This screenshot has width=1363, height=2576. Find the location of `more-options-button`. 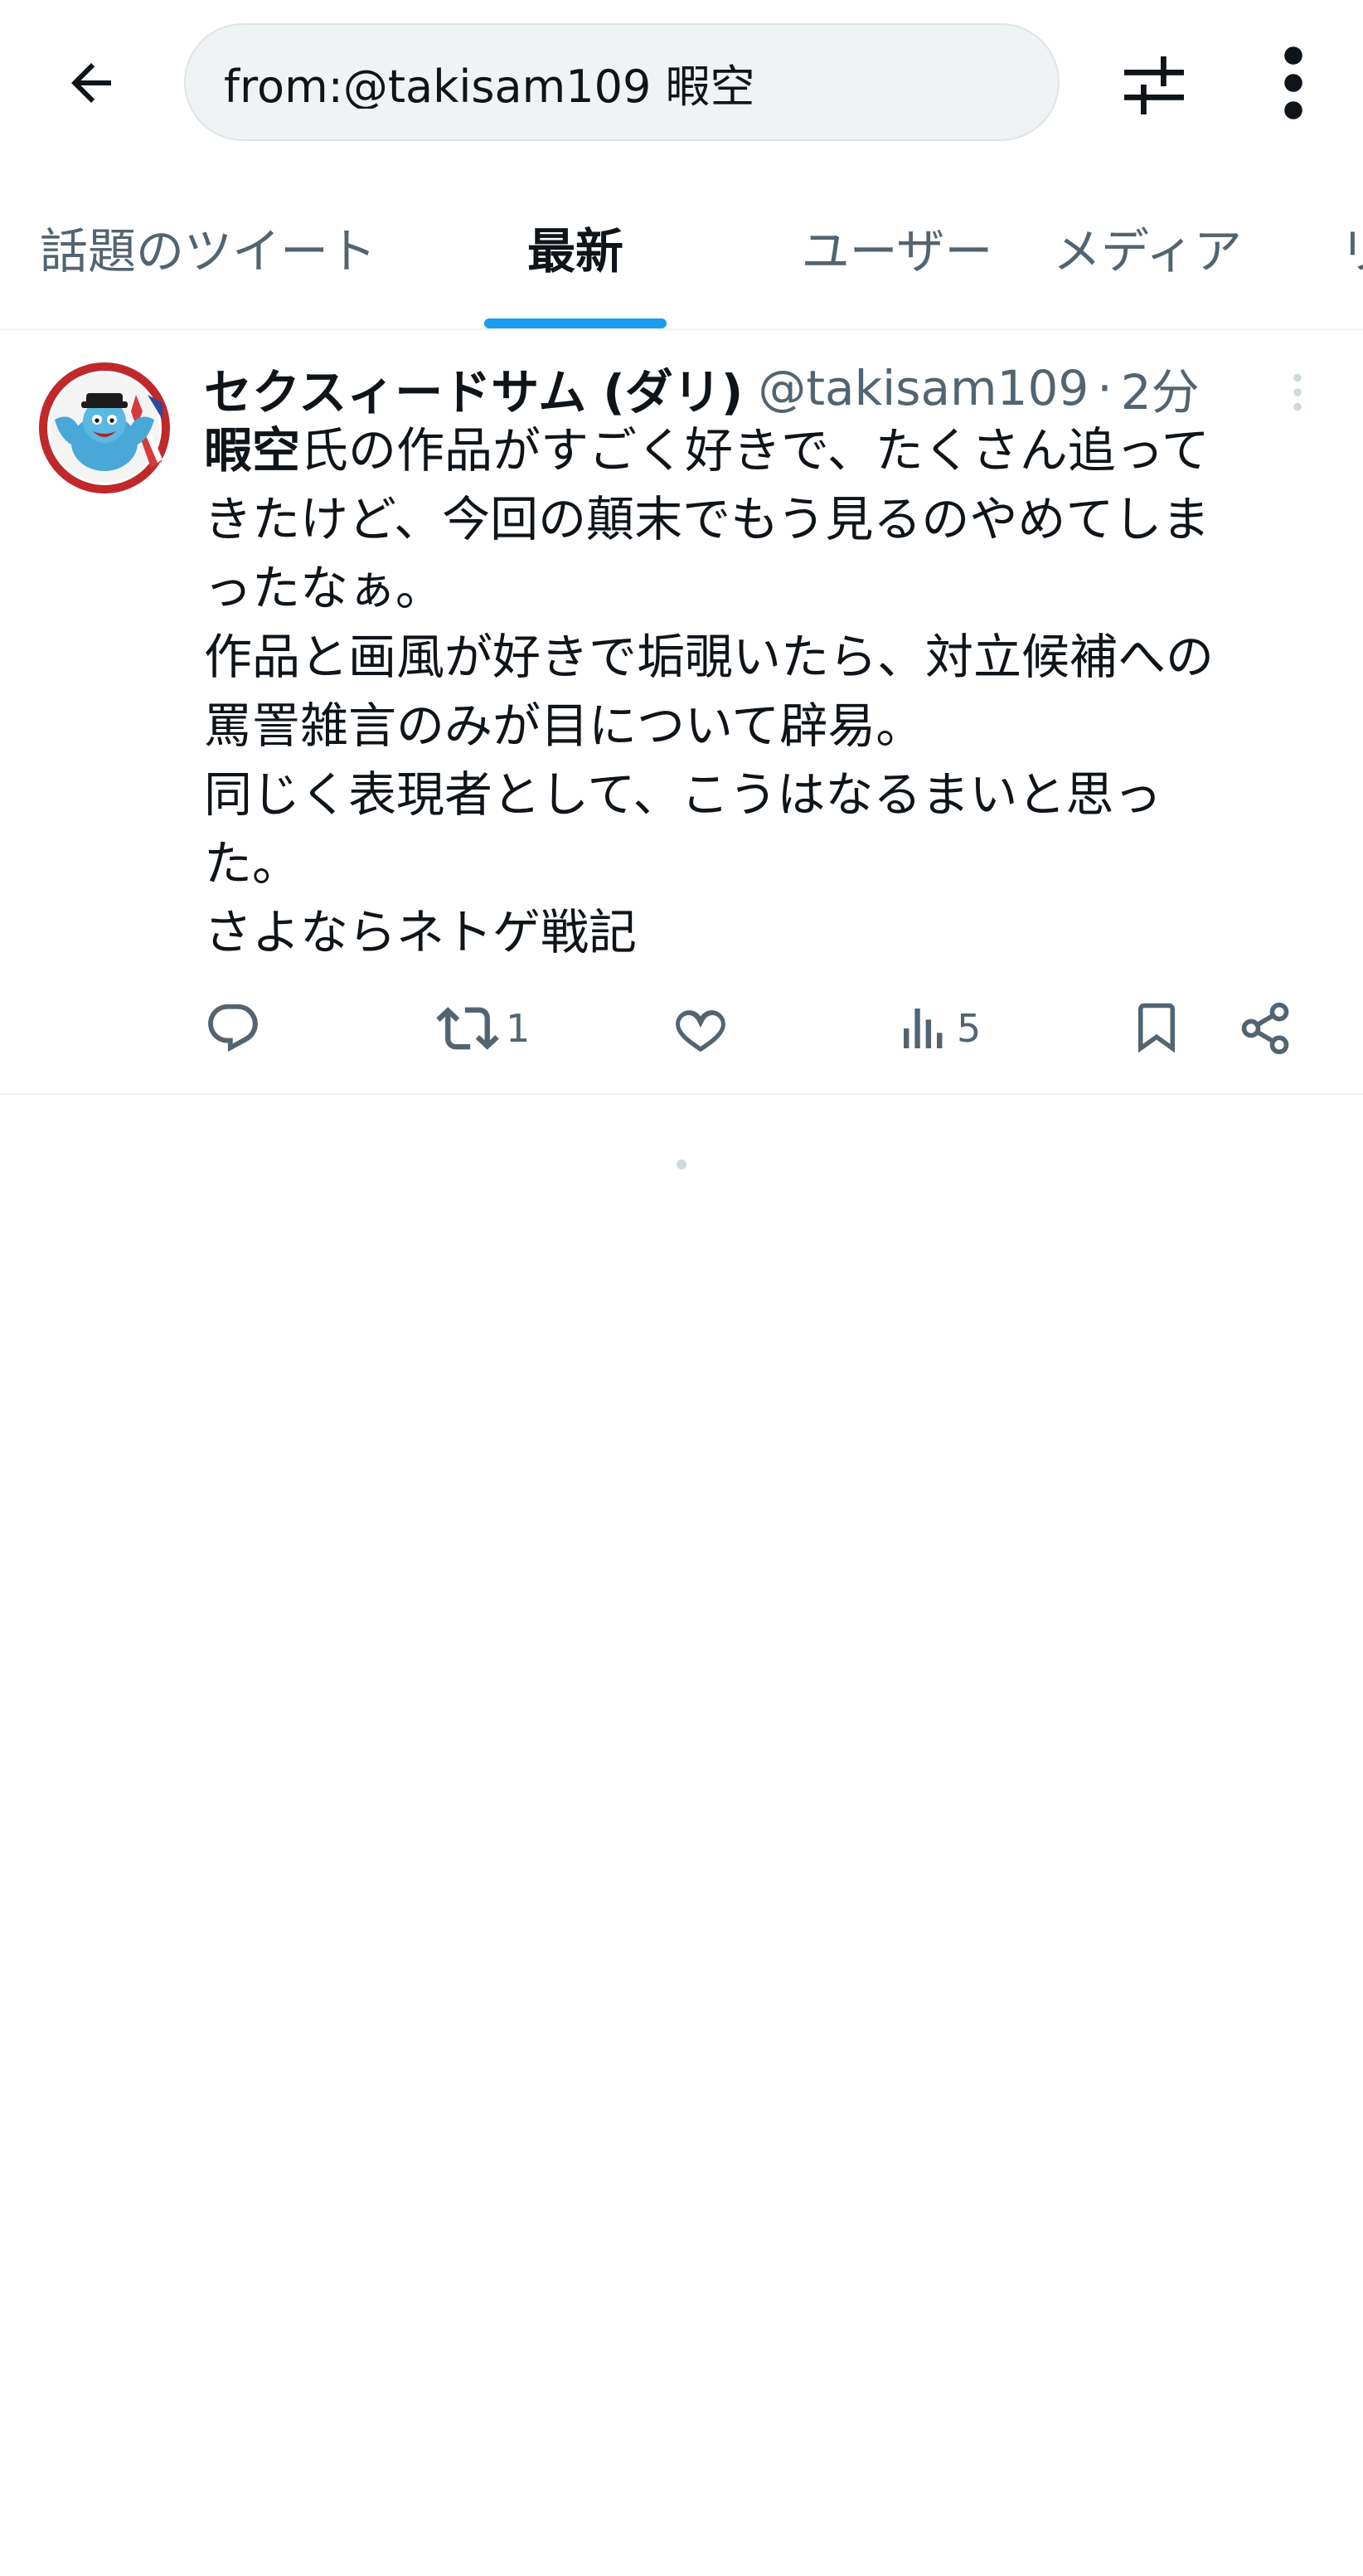

more-options-button is located at coordinates (1293, 83).